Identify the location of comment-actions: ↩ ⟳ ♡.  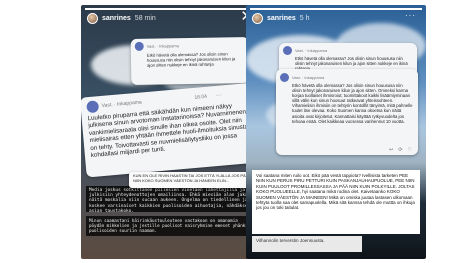
(400, 150).